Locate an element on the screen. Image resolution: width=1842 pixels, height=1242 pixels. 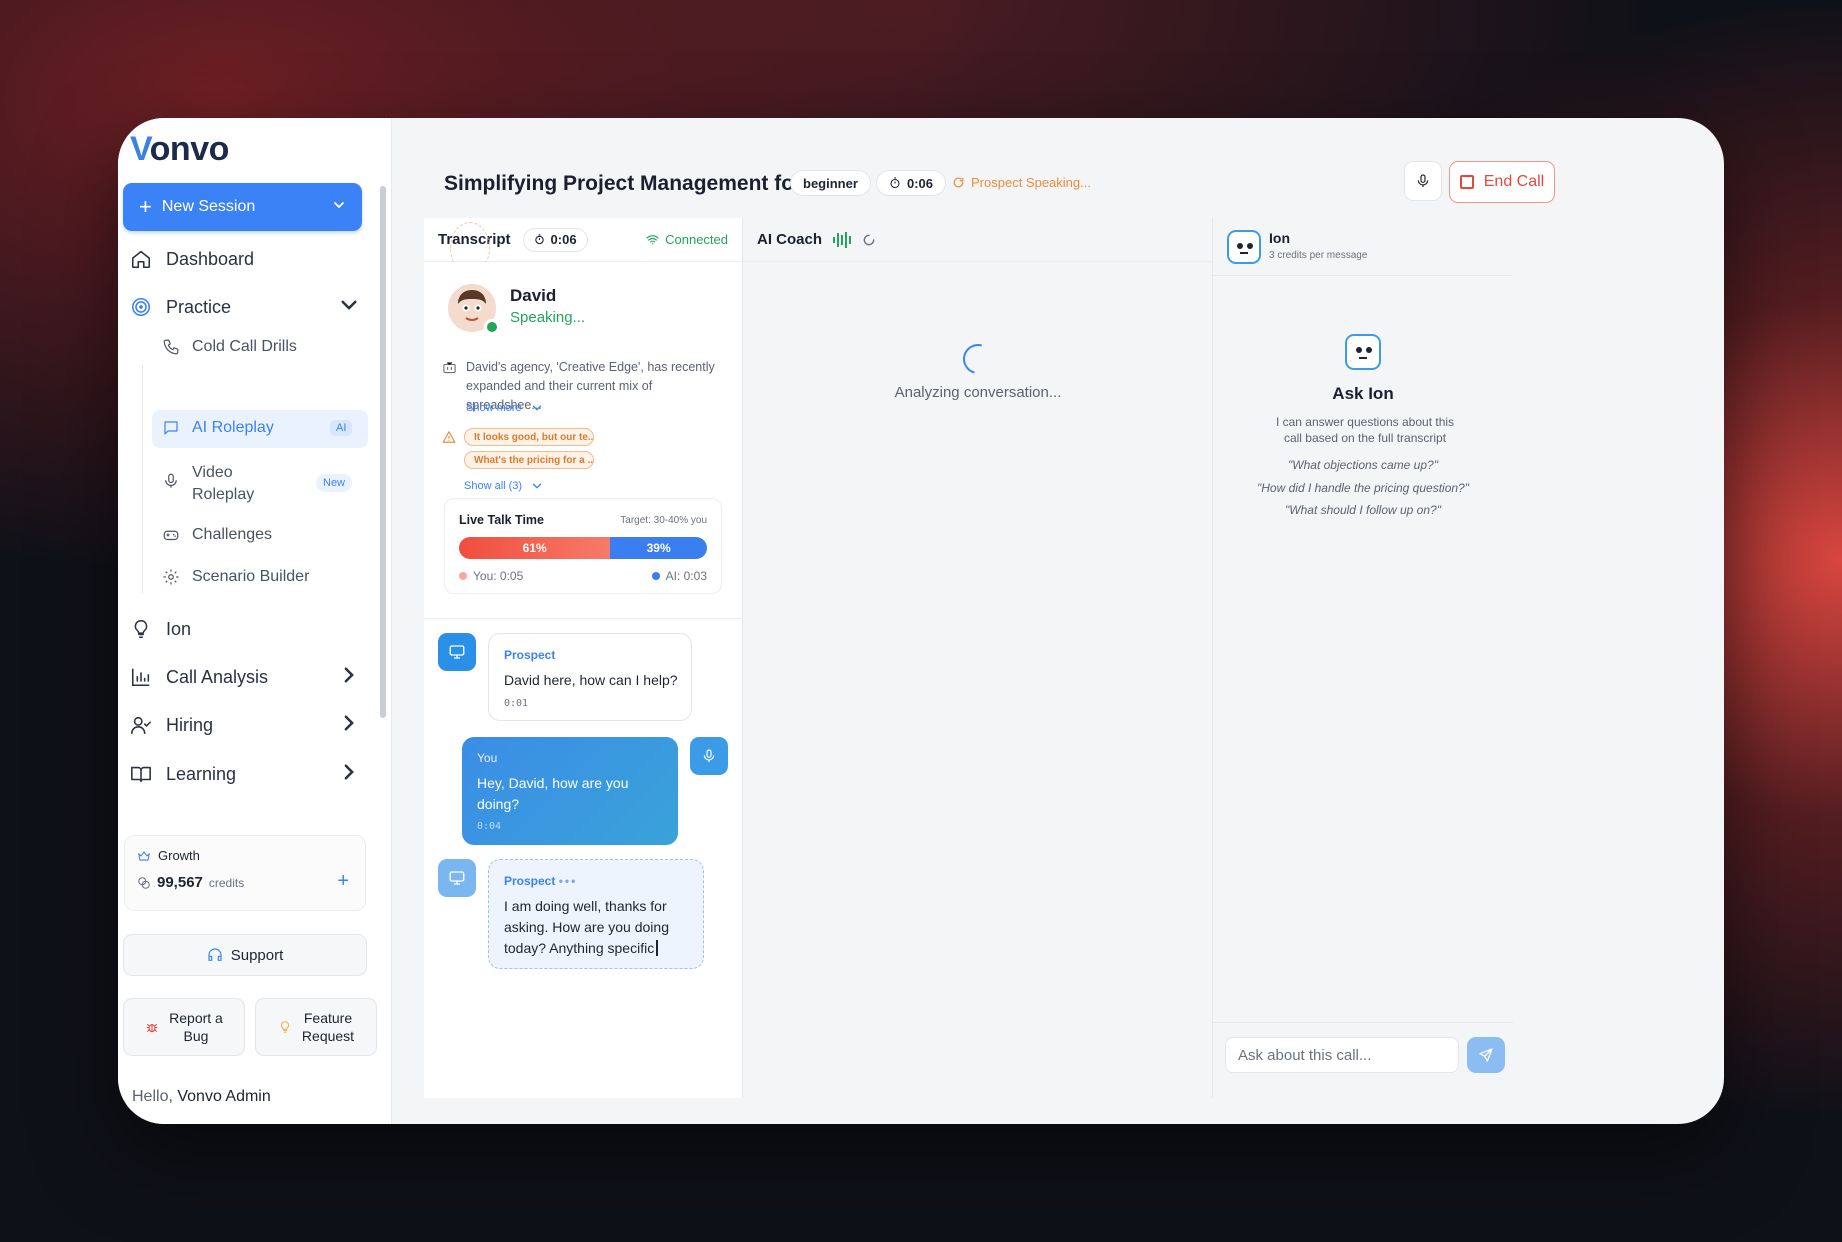
message-text: David here, how can I help? is located at coordinates (591, 680).